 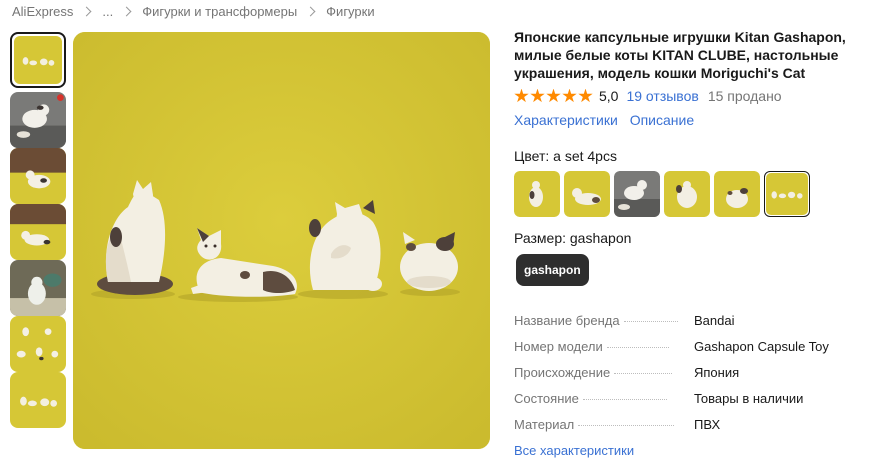 What do you see at coordinates (688, 348) in the screenshot?
I see `spec-row: Номер модели Gashapon Capsule Toy` at bounding box center [688, 348].